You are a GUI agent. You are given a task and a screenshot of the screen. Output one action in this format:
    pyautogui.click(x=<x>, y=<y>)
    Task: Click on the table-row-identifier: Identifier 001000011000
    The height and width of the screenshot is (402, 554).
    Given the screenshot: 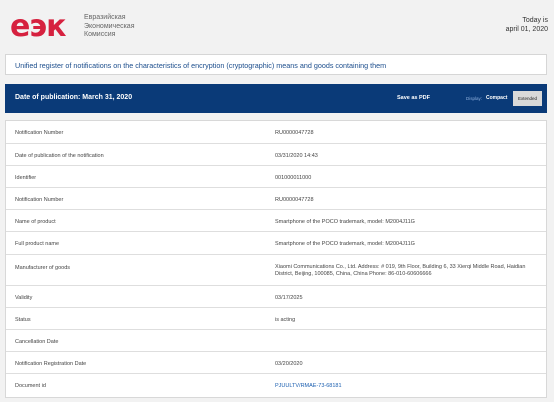 What is the action you would take?
    pyautogui.click(x=276, y=177)
    